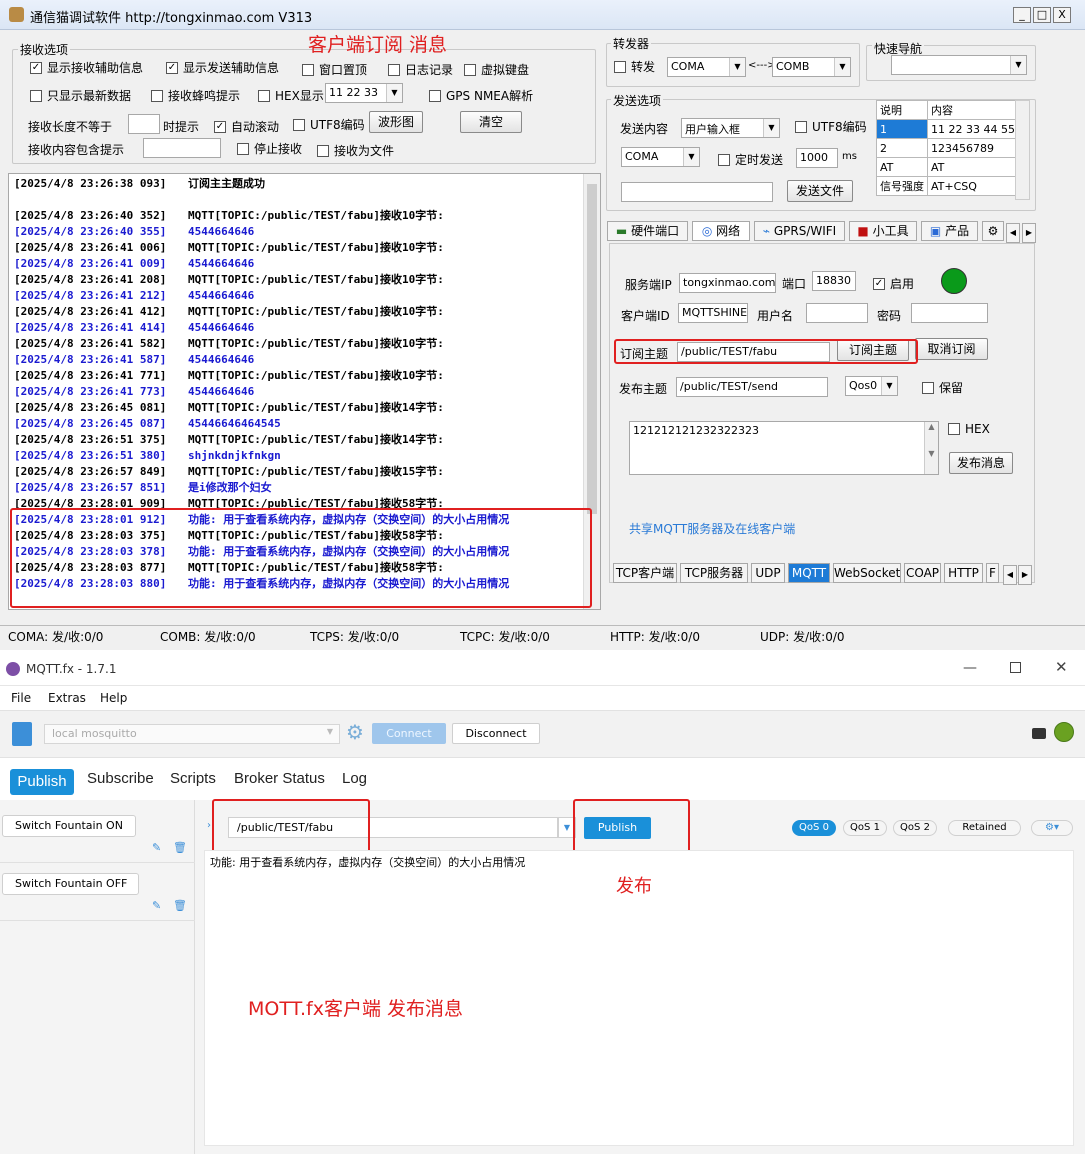  I want to click on tab-overflow: ⚙, so click(993, 231).